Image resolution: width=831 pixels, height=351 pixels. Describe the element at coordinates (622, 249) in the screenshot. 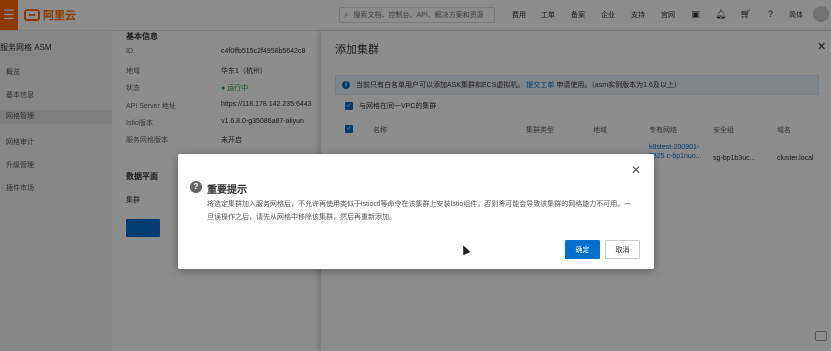

I see `cancel-button: 取消` at that location.